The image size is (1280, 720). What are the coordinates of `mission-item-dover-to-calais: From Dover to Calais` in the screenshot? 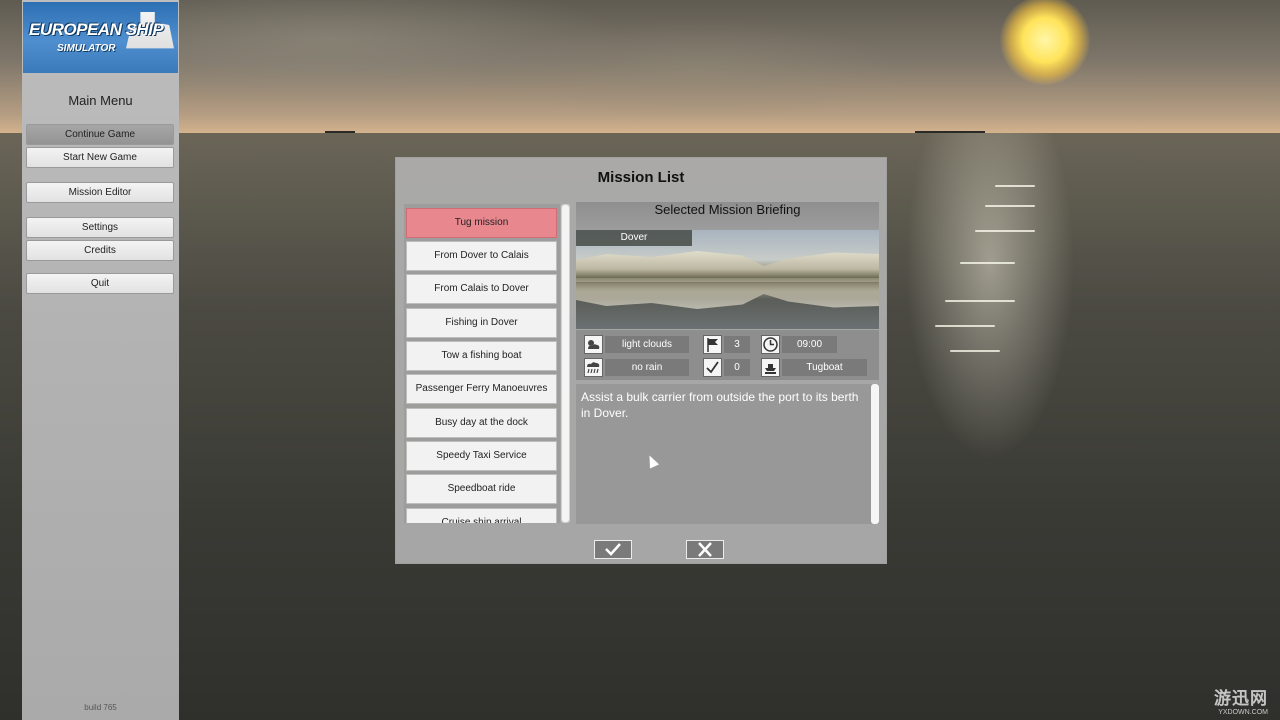 It's located at (481, 256).